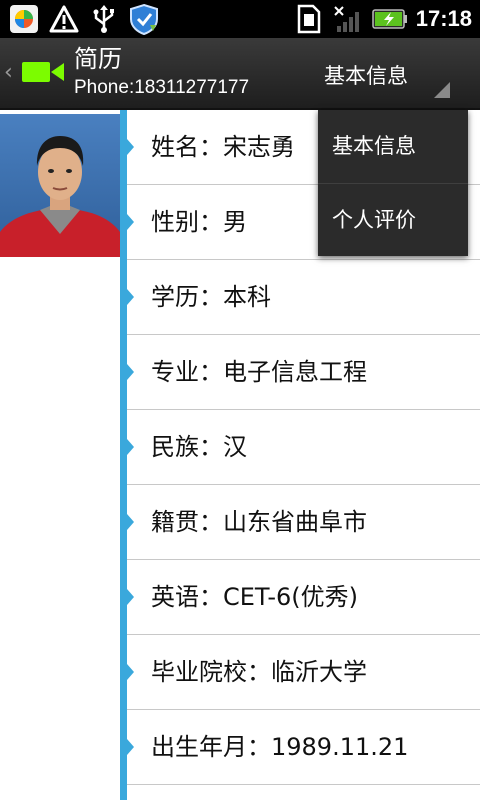 Image resolution: width=480 pixels, height=800 pixels. I want to click on section-spinner: 基本信息, so click(393, 73).